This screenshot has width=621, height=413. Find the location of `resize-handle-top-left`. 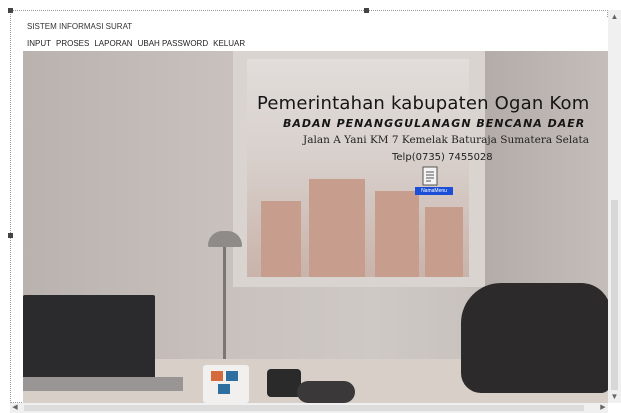

resize-handle-top-left is located at coordinates (10, 10).